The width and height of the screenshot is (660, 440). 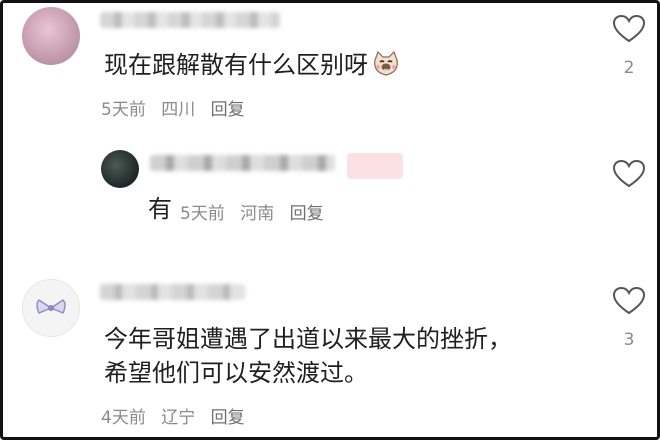 I want to click on comment-text: 现在跟解散有什么区别呀, so click(x=252, y=65).